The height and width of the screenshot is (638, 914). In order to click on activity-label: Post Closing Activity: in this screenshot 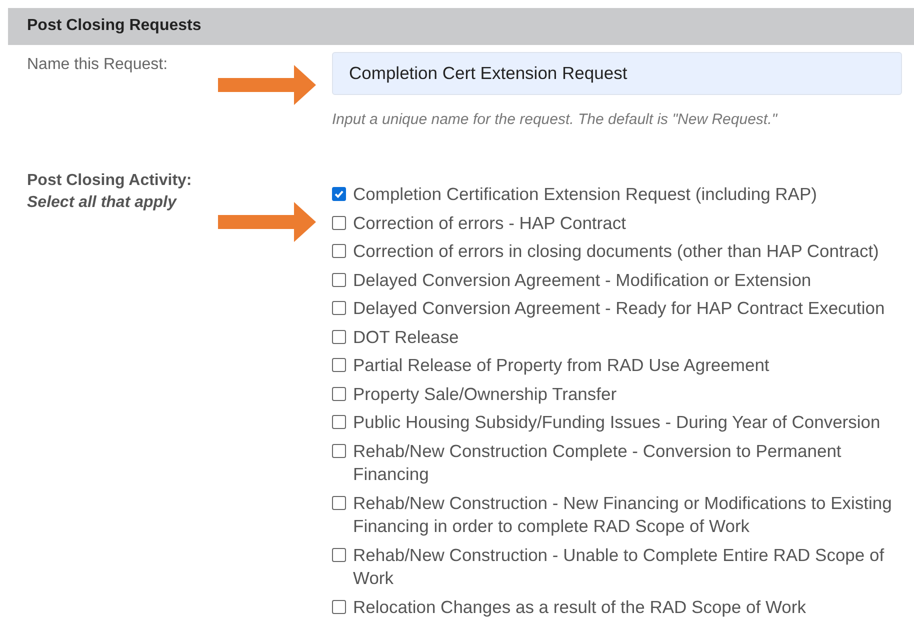, I will do `click(110, 181)`.